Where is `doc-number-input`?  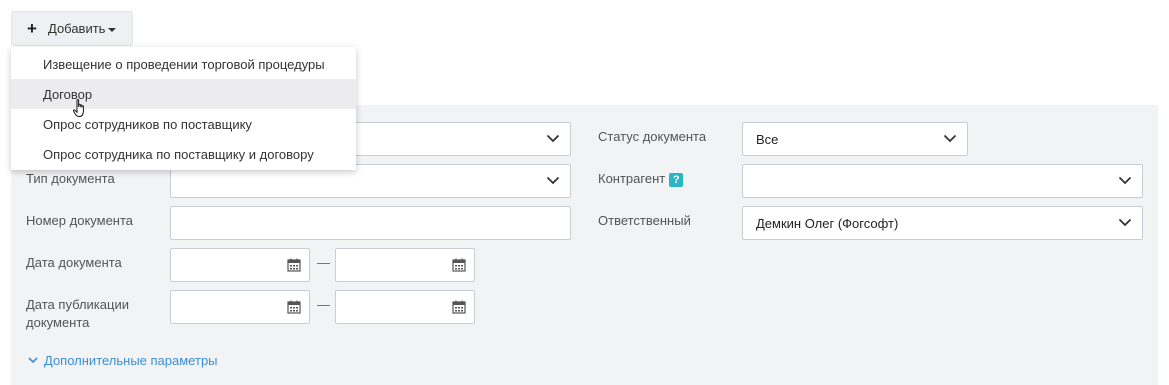 doc-number-input is located at coordinates (370, 223).